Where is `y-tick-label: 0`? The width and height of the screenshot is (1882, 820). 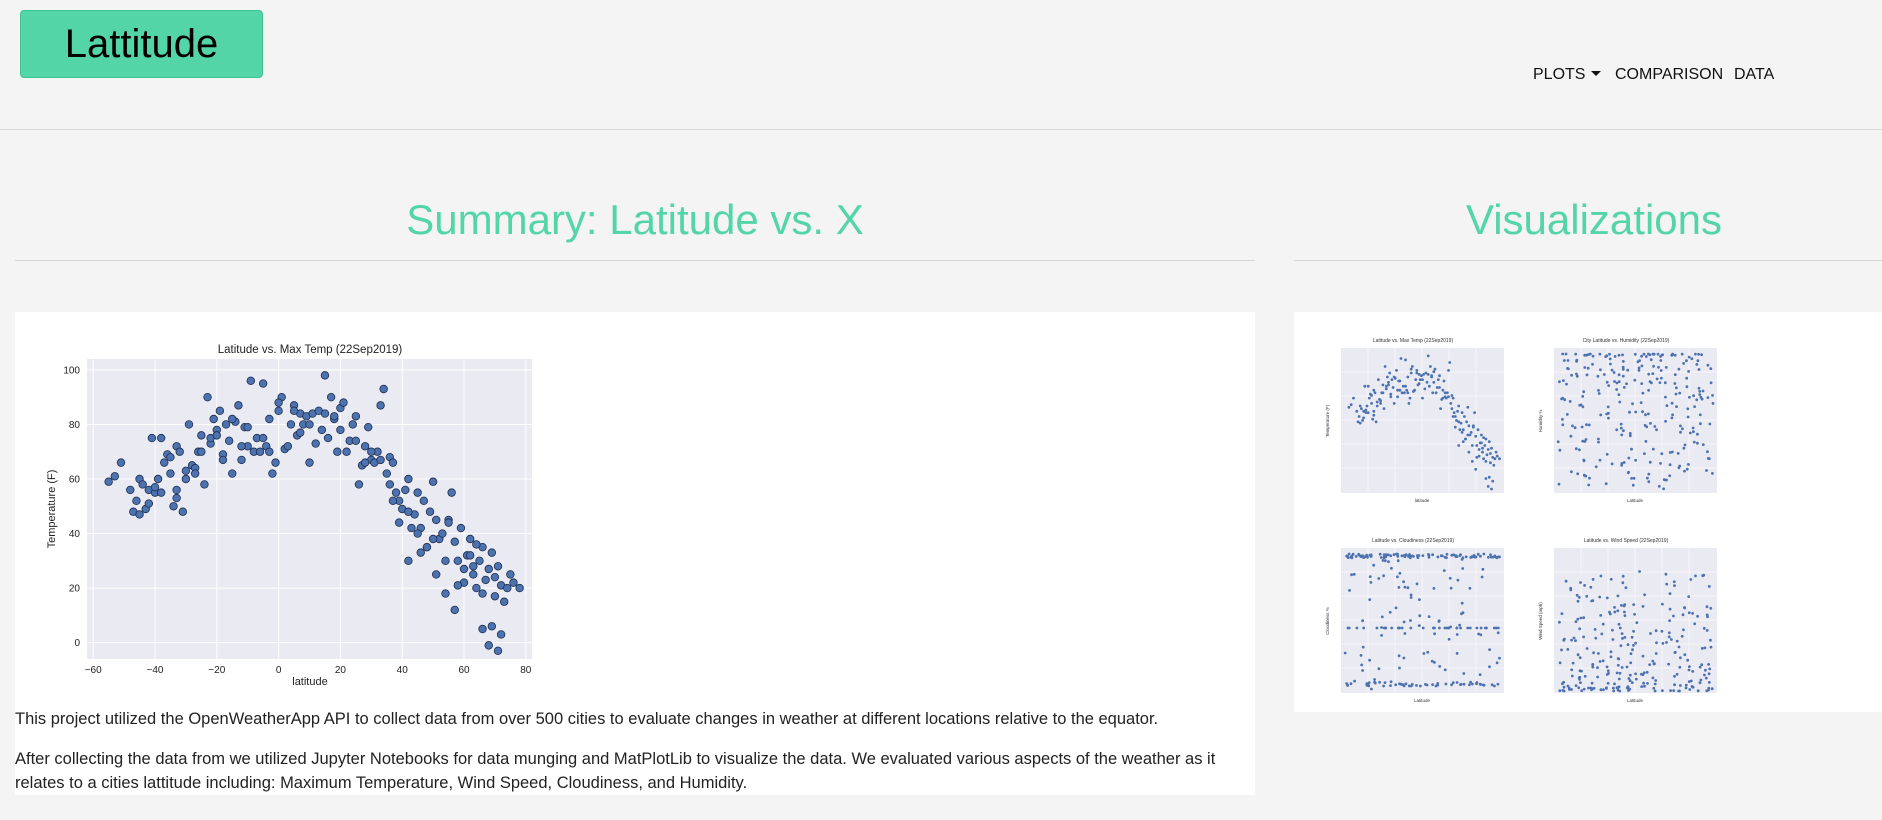
y-tick-label: 0 is located at coordinates (77, 643).